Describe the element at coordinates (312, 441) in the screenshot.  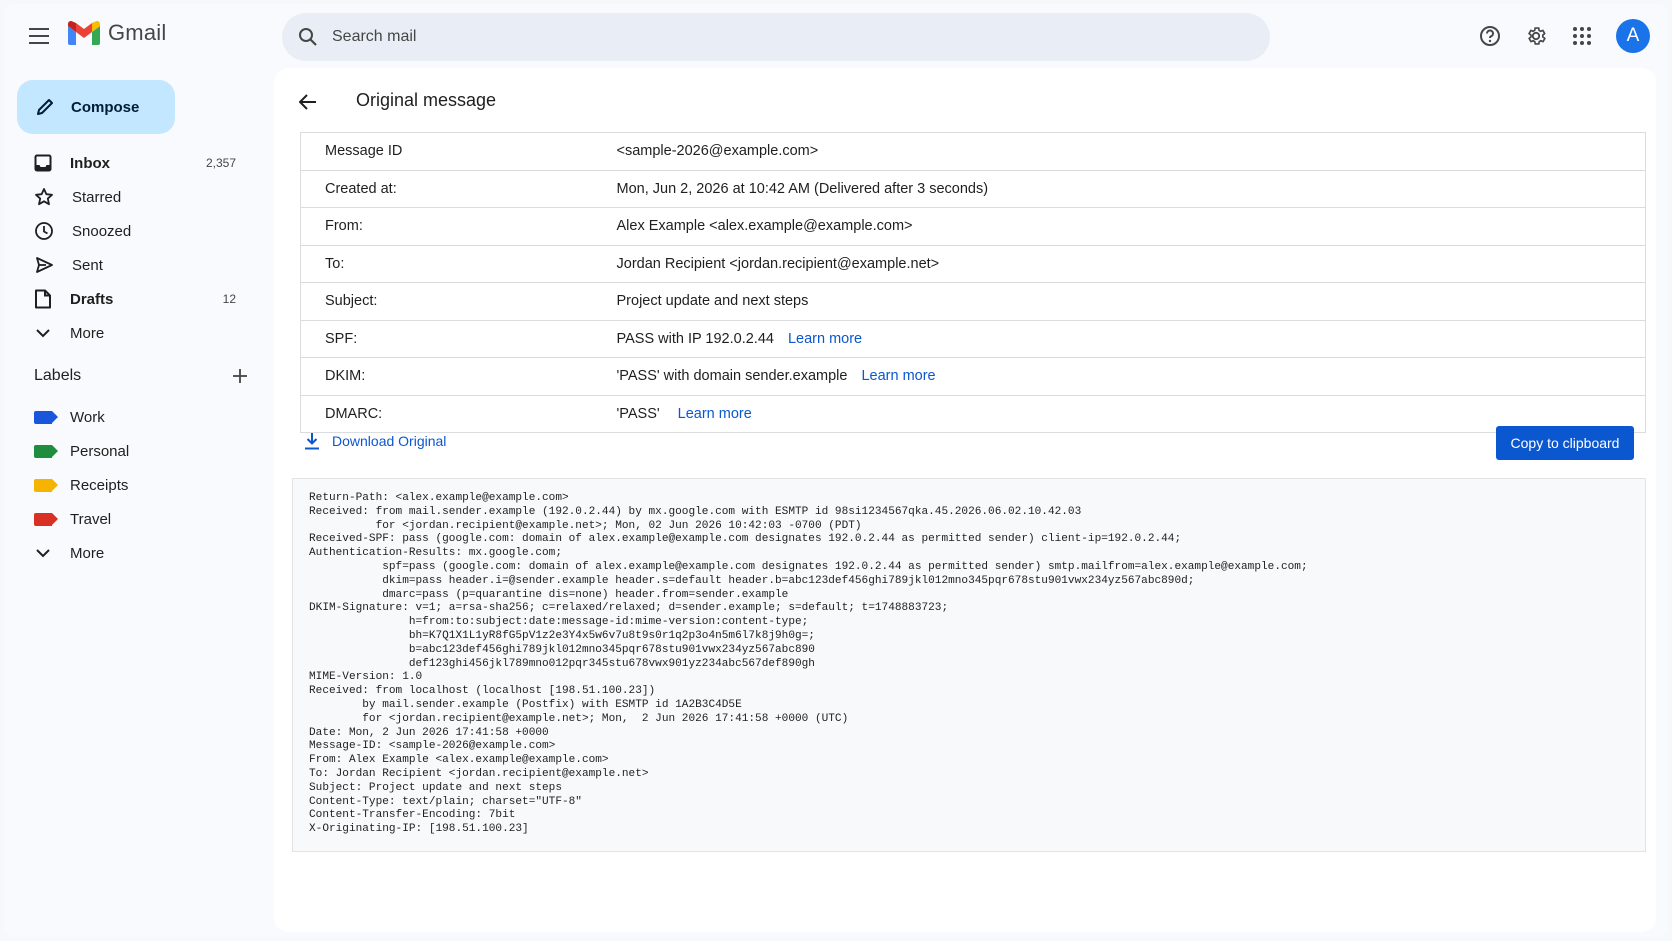
I see `download-icon` at that location.